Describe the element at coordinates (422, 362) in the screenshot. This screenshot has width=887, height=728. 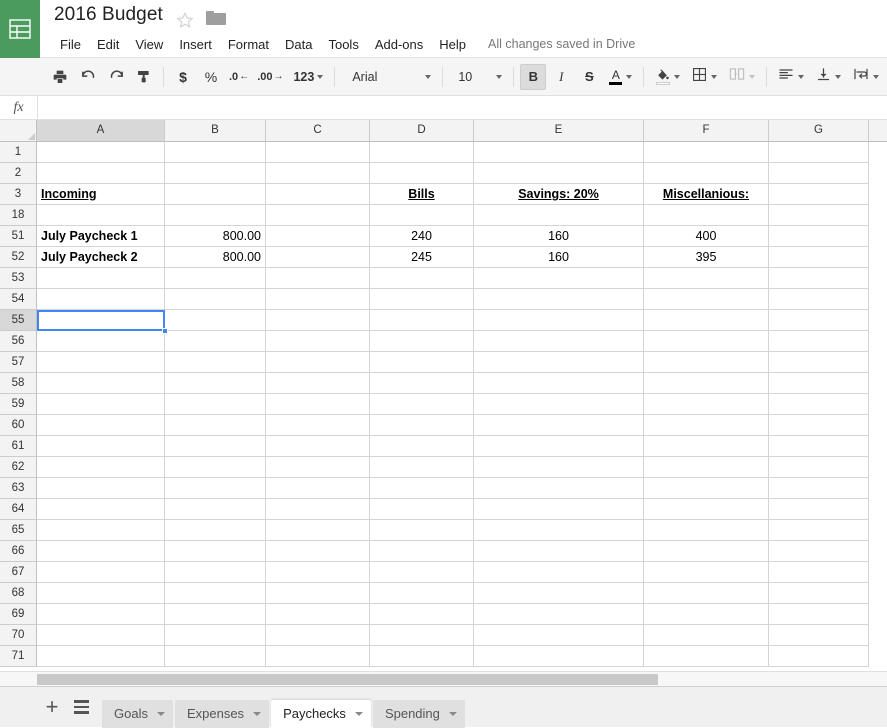
I see `cell-D57` at that location.